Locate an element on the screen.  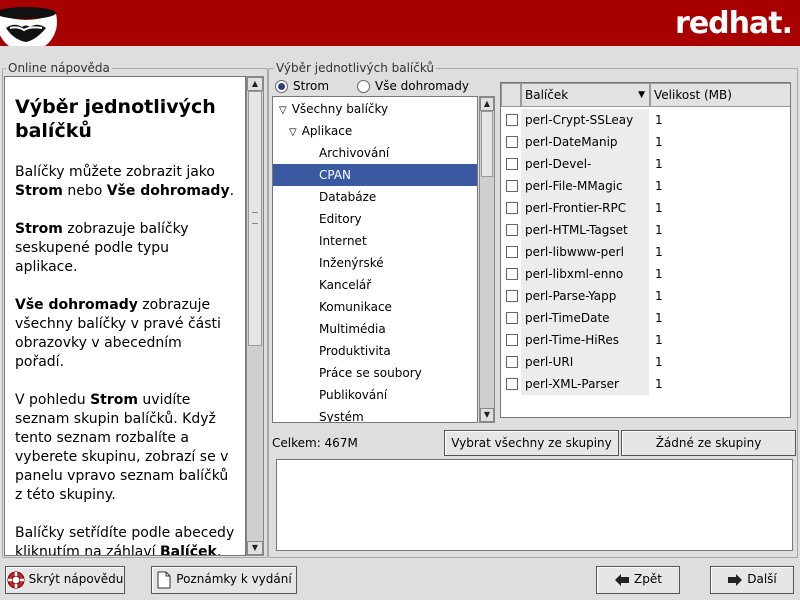
package-name: perl-Devel-Symdump is located at coordinates (585, 173).